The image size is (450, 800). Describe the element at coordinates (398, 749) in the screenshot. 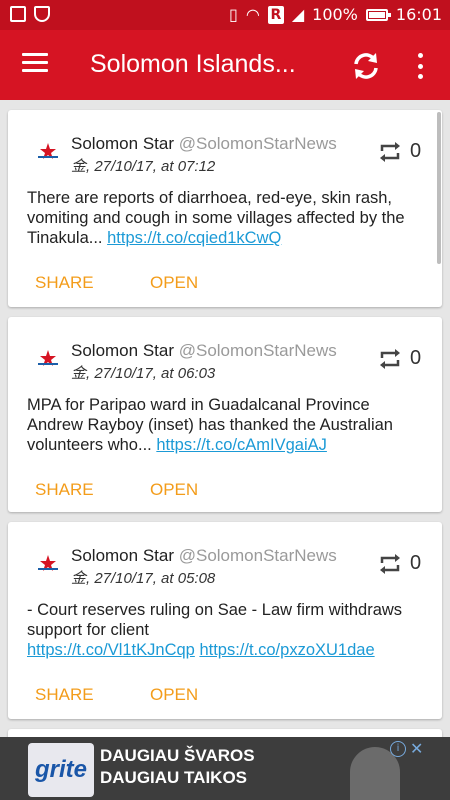

I see `ad-info-icon: i` at that location.